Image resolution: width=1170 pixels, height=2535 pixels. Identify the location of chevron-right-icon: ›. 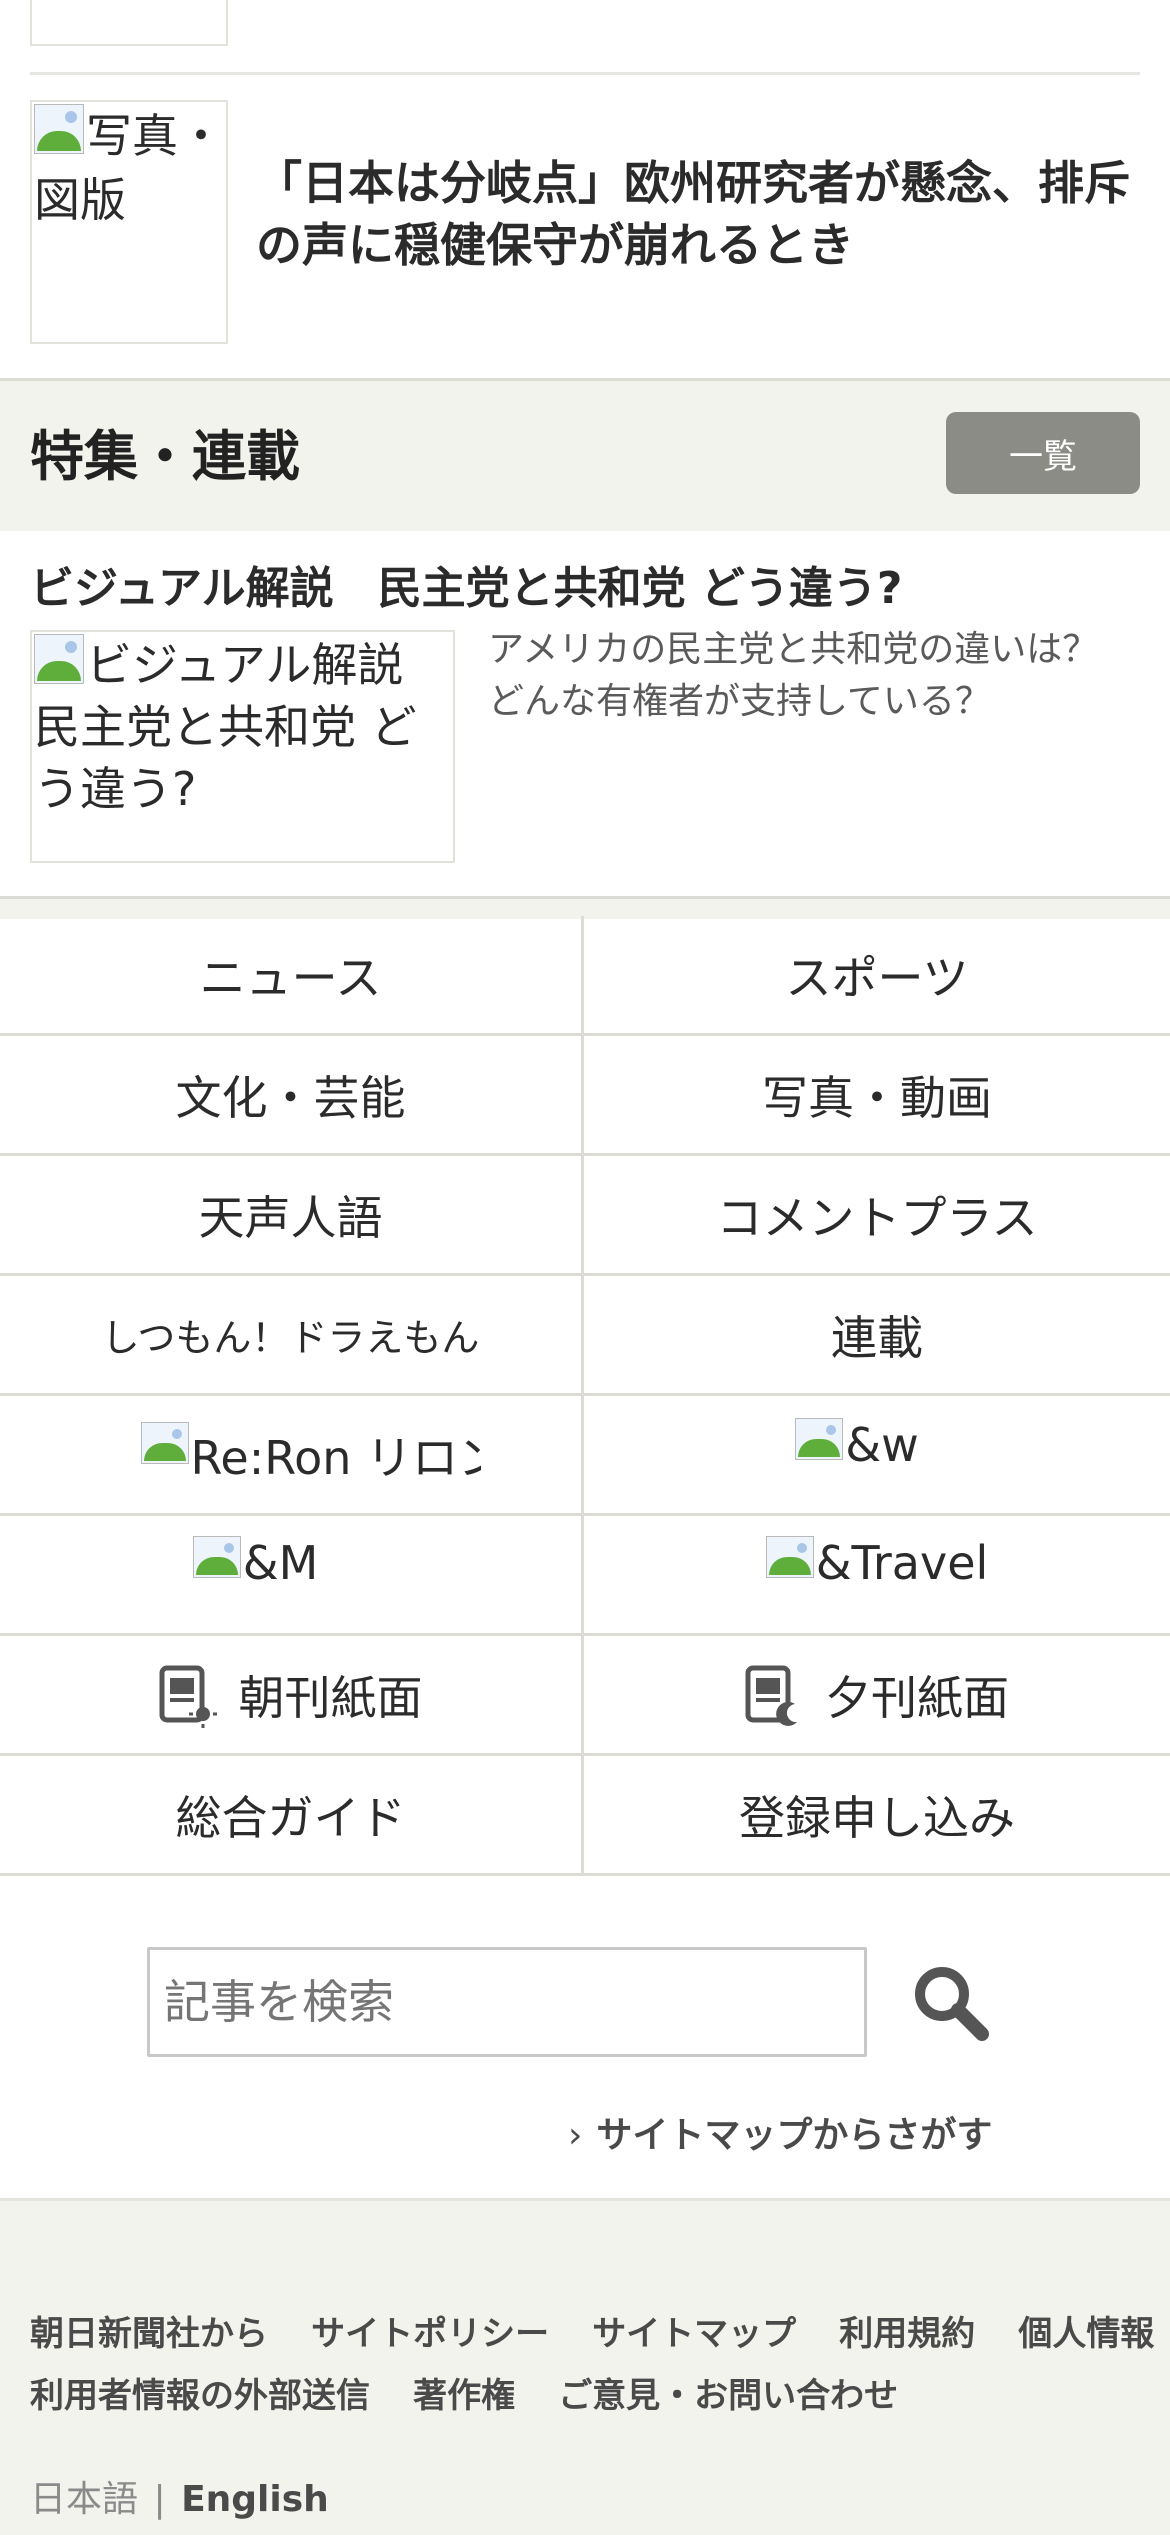
(575, 2135).